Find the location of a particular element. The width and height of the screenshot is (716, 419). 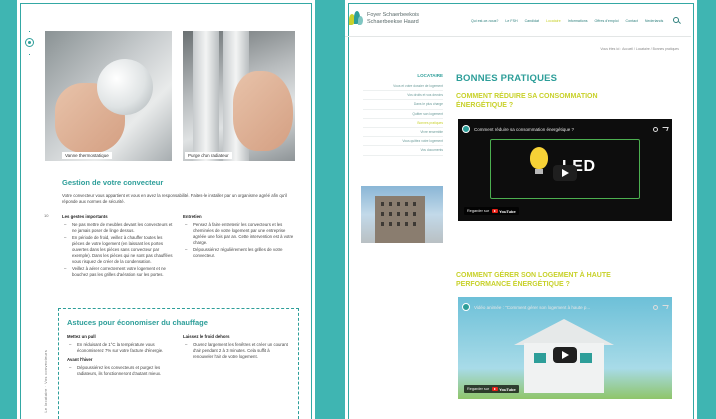

brand-name: Foyer Schaerbeekois Schaerbeekse Haard is located at coordinates (393, 19).